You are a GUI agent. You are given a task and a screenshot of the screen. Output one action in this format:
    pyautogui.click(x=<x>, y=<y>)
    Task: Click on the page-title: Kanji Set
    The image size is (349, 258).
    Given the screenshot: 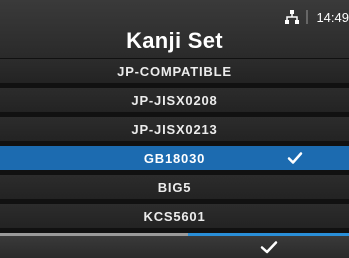 What is the action you would take?
    pyautogui.click(x=174, y=40)
    